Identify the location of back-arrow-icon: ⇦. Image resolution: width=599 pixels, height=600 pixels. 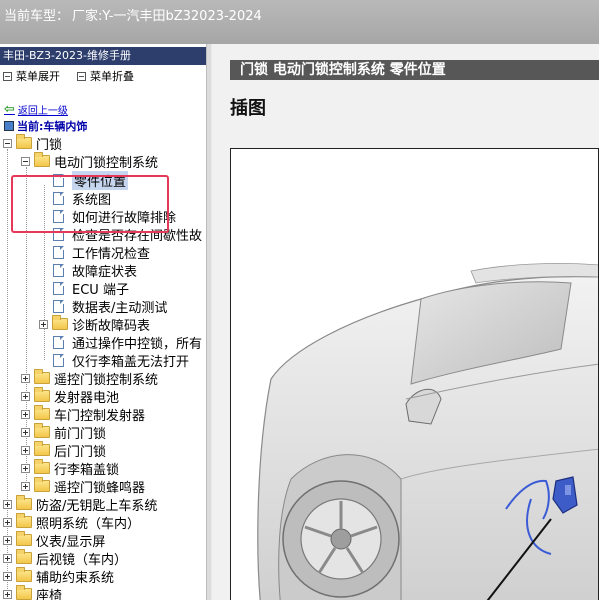
(9, 109).